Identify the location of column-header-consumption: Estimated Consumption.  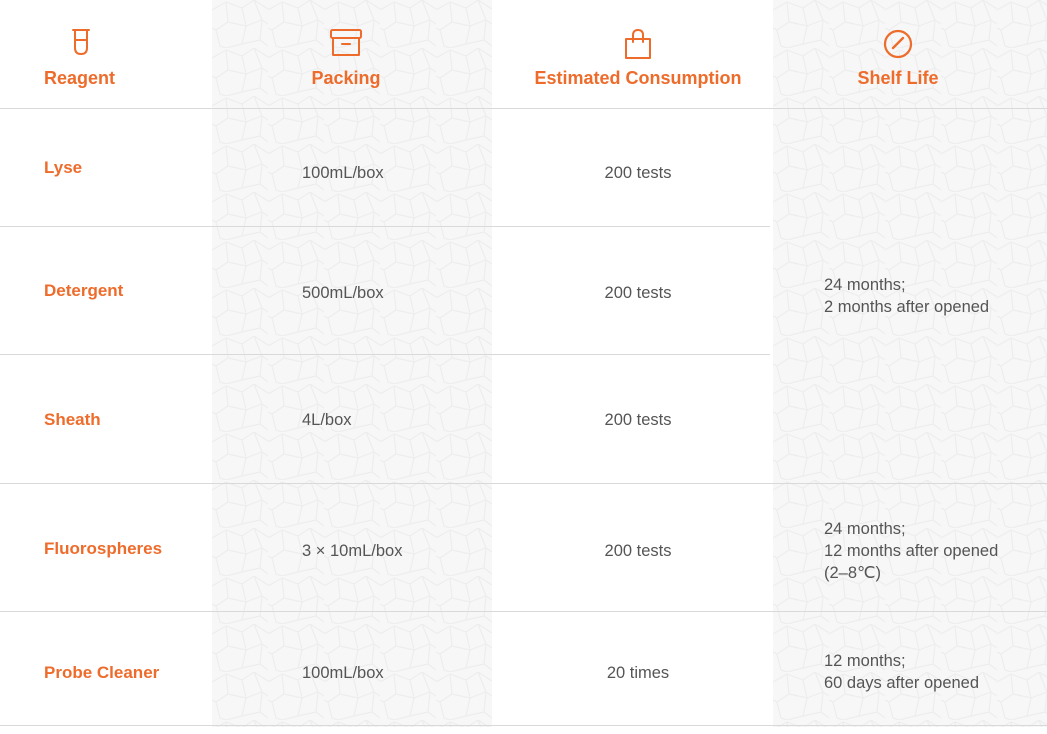
(638, 61).